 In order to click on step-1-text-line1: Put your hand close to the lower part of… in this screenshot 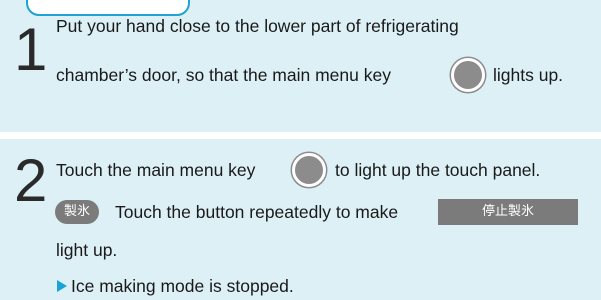, I will do `click(257, 26)`.